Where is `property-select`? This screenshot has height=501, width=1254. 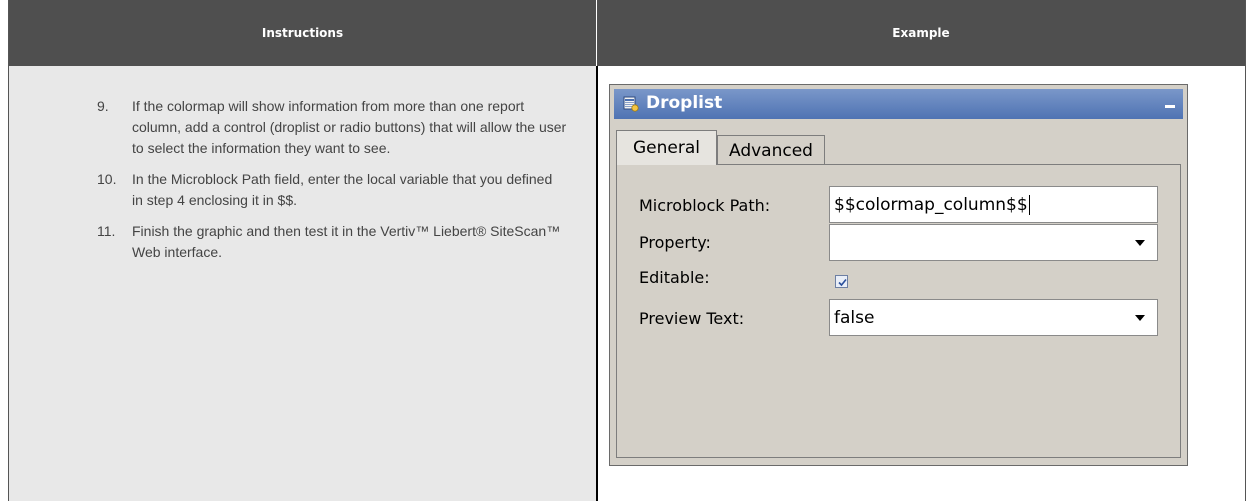
property-select is located at coordinates (993, 242).